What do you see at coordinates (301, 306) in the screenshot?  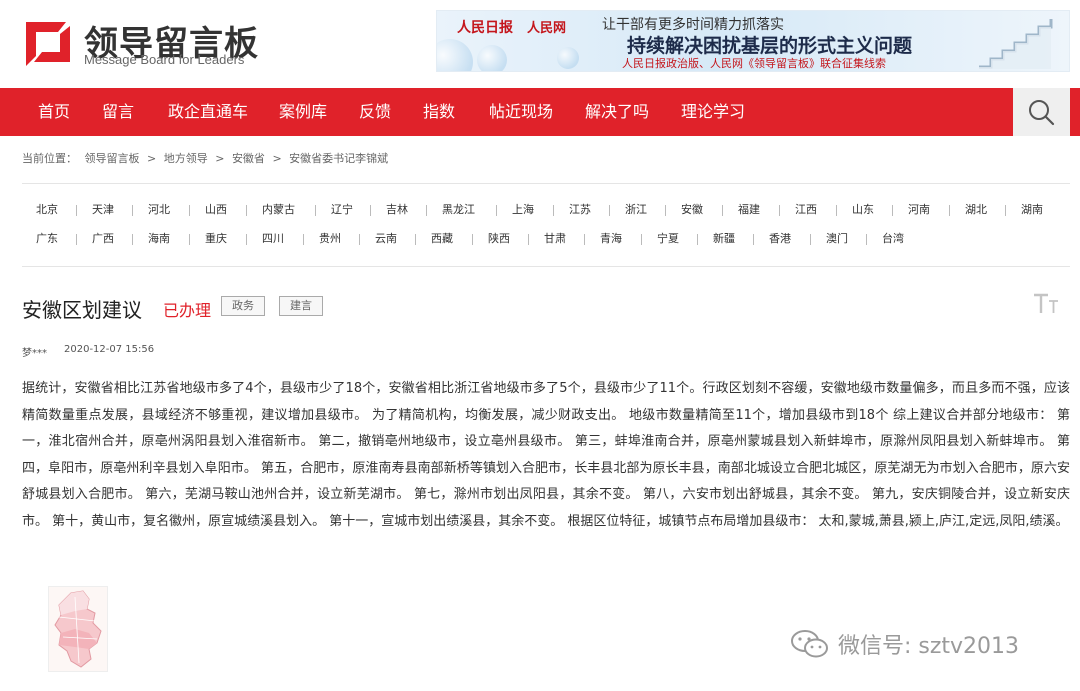 I see `tag-suggestion: 建言` at bounding box center [301, 306].